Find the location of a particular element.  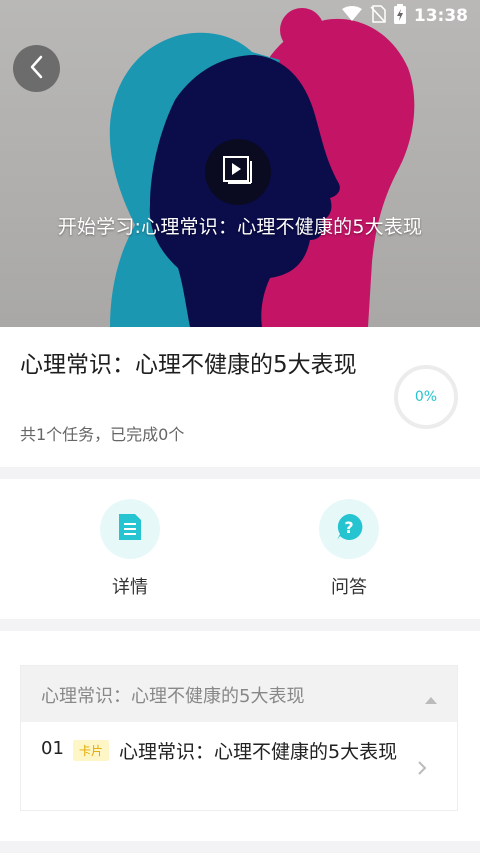

card-tag: 卡片 is located at coordinates (91, 750).